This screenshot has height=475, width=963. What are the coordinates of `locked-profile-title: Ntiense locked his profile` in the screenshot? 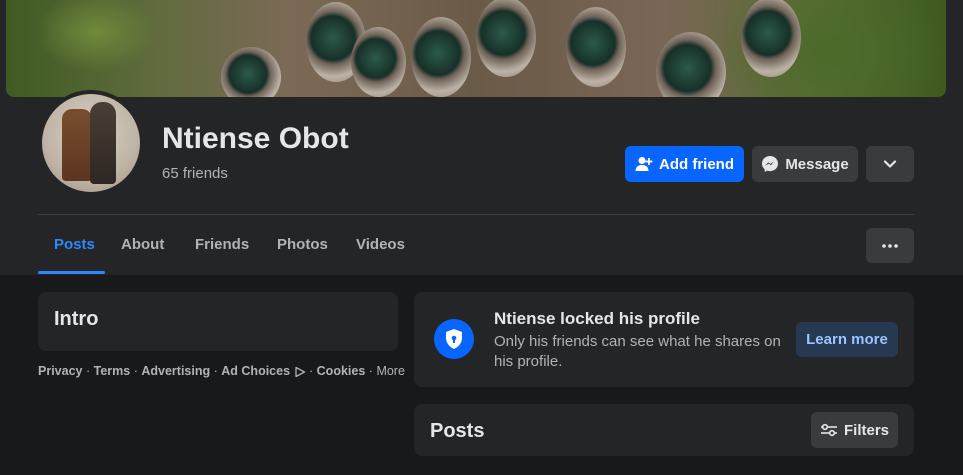 It's located at (597, 318).